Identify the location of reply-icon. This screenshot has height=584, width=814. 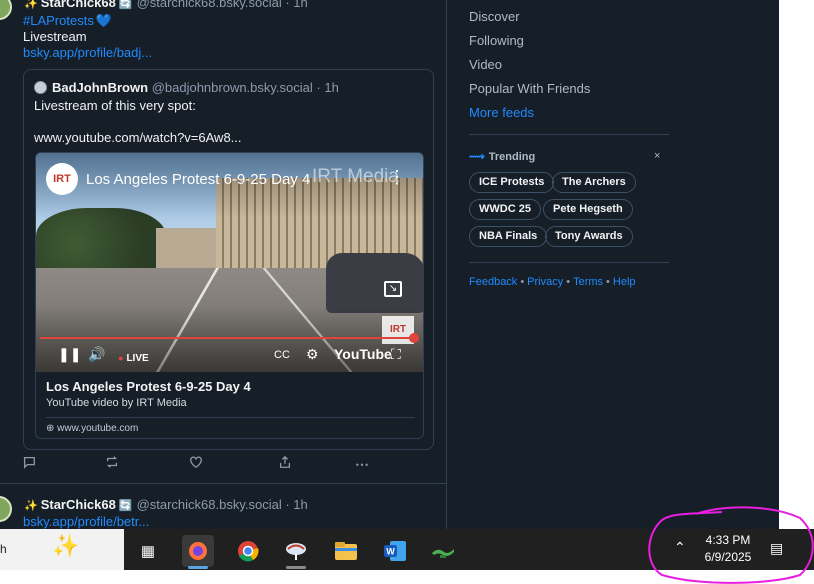
(29, 464).